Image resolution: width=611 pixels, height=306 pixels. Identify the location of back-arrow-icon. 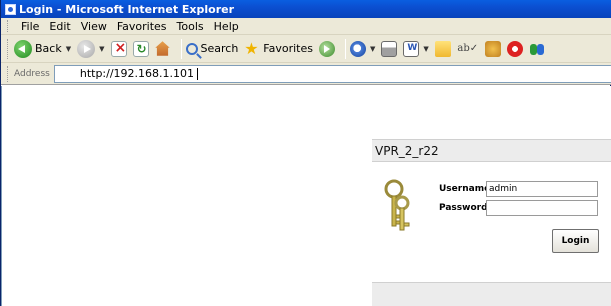
(23, 48).